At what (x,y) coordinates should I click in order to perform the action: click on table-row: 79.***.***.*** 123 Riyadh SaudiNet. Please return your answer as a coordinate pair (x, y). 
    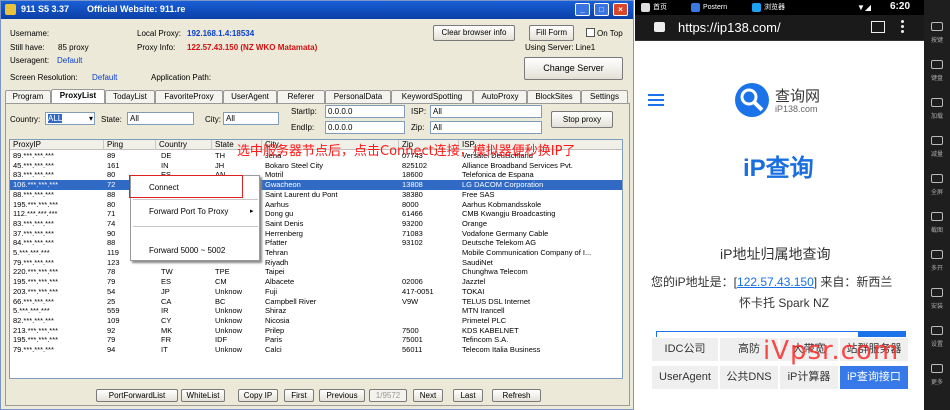
    Looking at the image, I should click on (316, 263).